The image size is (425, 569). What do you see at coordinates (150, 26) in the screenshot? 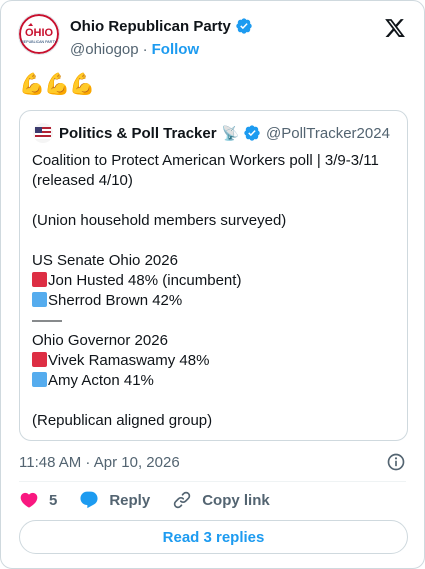
I see `author-name: Ohio Republican Party` at bounding box center [150, 26].